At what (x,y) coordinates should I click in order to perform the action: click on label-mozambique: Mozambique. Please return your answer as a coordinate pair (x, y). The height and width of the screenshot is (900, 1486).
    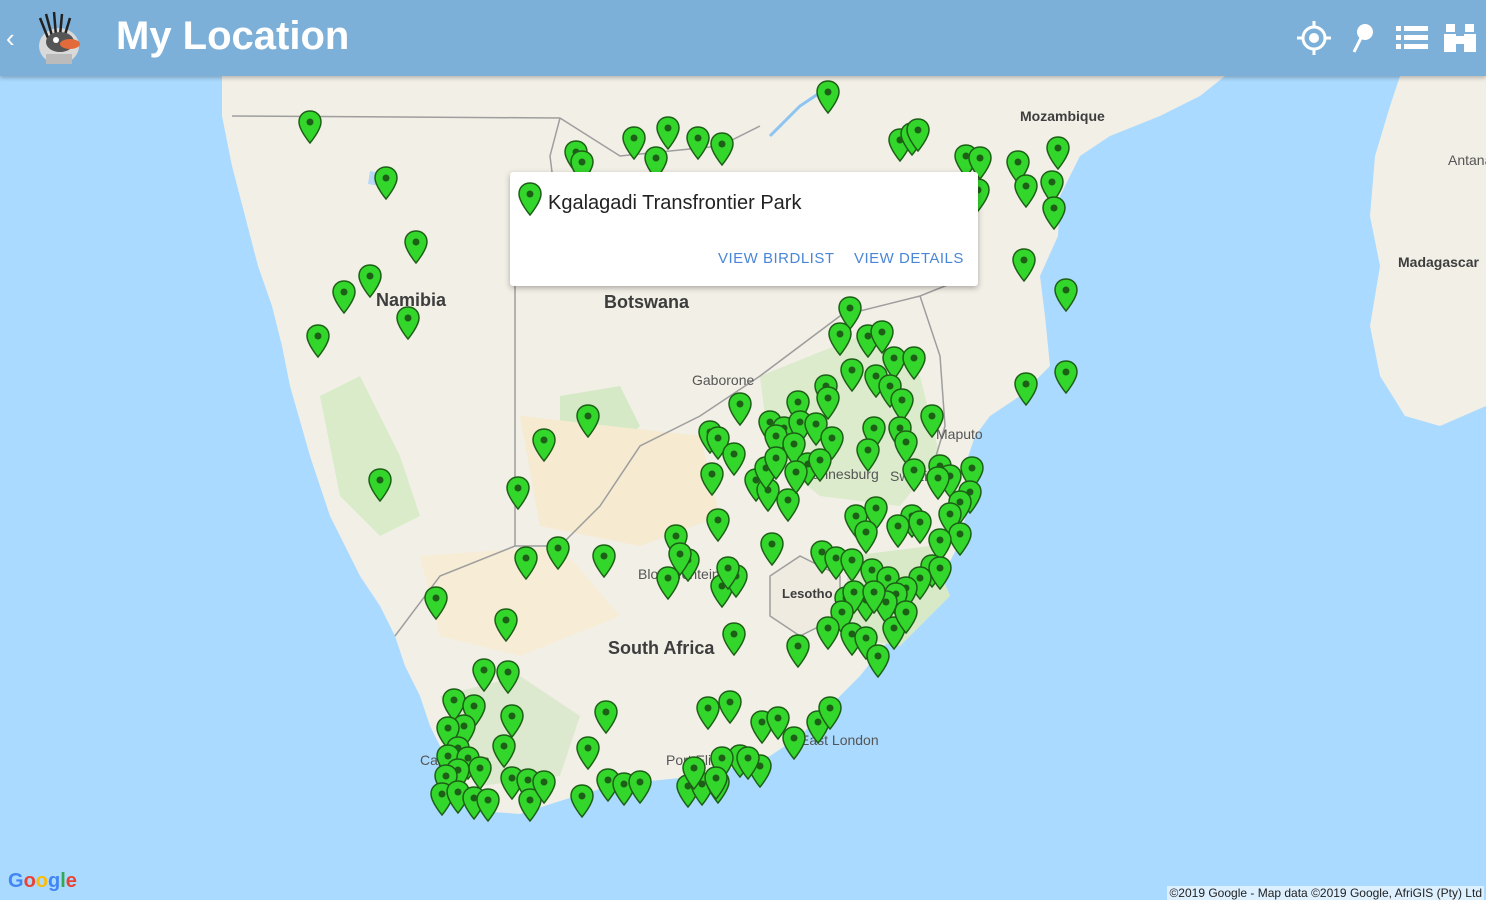
    Looking at the image, I should click on (1062, 116).